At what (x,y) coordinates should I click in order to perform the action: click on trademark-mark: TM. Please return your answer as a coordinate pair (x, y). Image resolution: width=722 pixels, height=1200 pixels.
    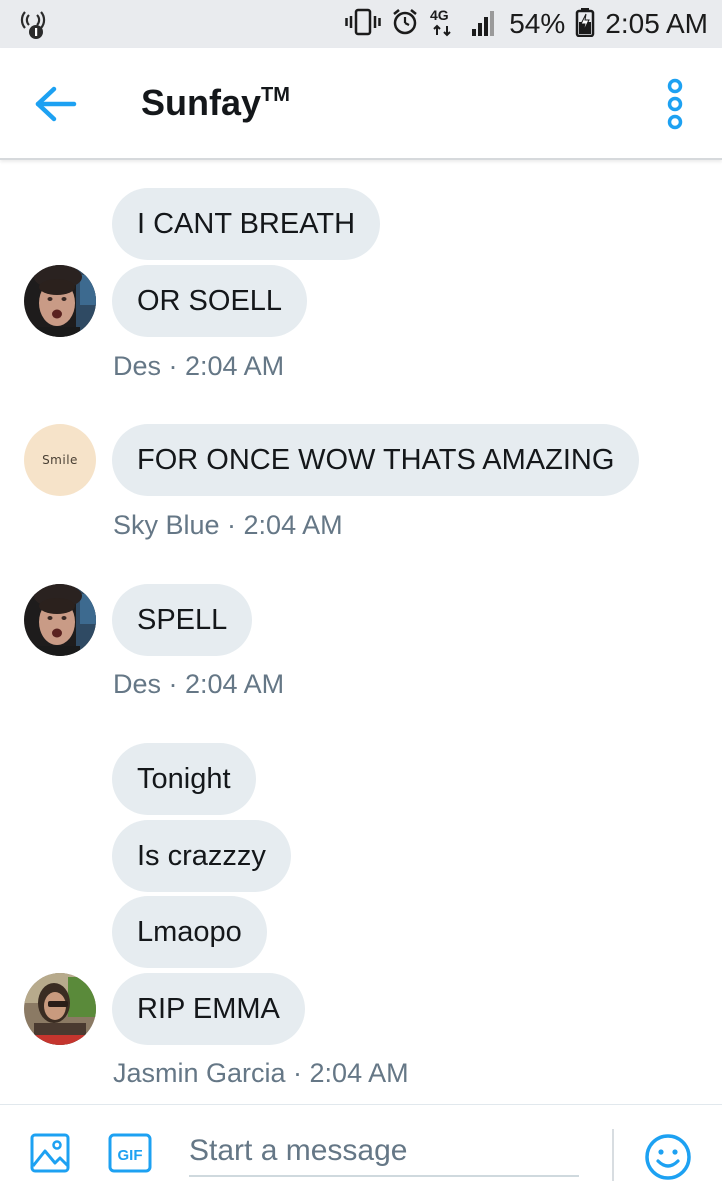
    Looking at the image, I should click on (275, 95).